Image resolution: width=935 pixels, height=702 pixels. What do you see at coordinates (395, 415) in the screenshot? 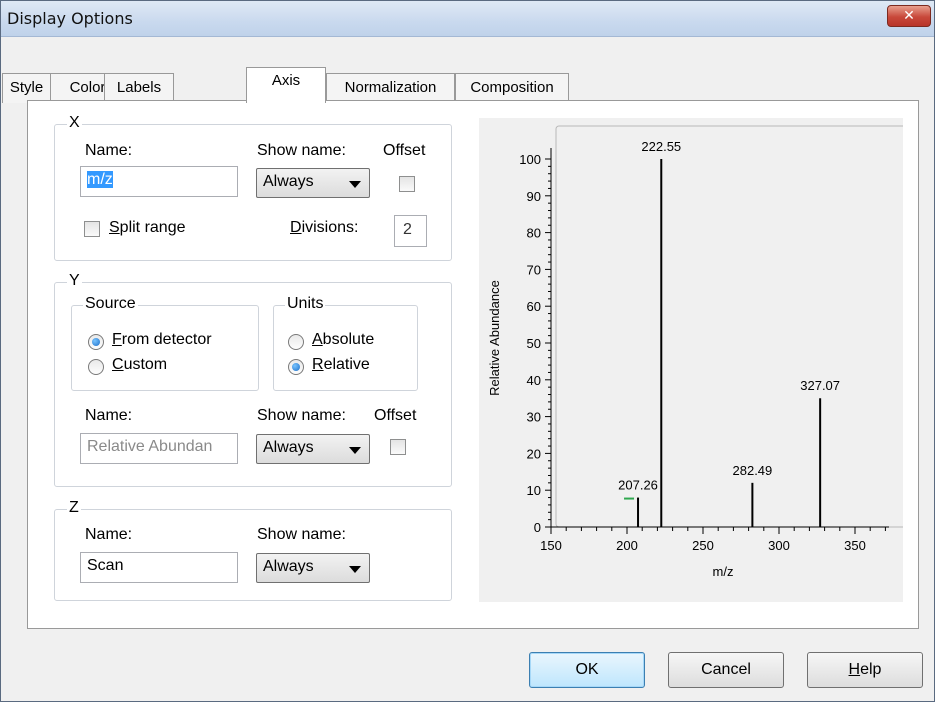
I see `y-offset-label: Offset` at bounding box center [395, 415].